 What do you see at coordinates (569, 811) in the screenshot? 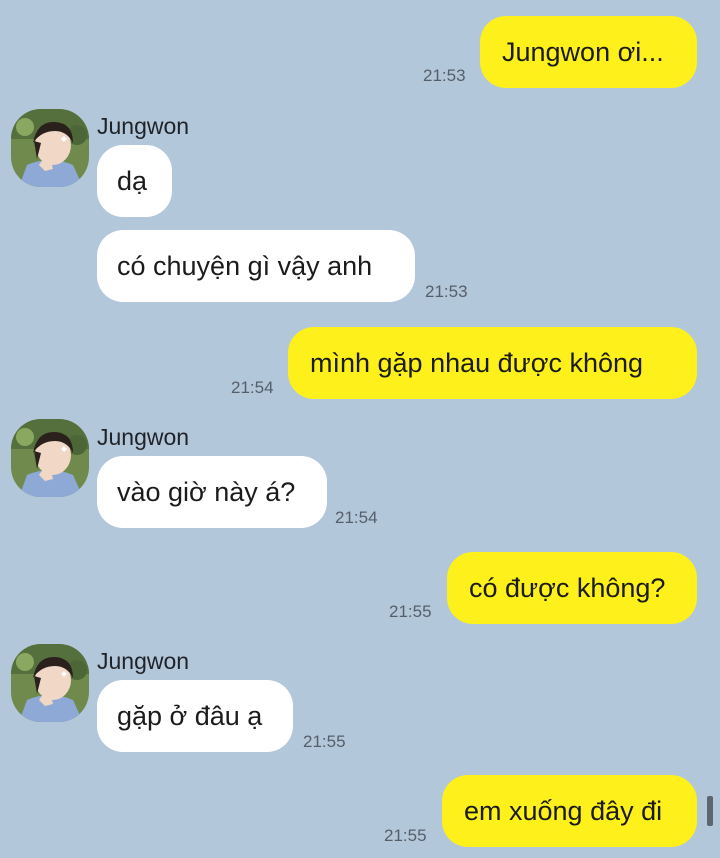
I see `outgoing-message-bubble: em xuống đây đi` at bounding box center [569, 811].